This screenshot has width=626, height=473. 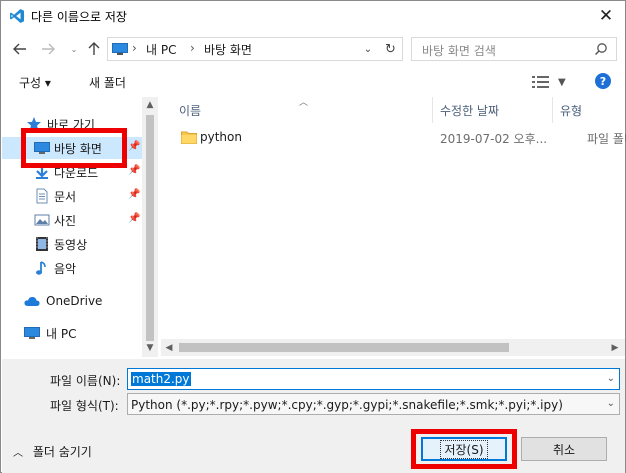 I want to click on sidebar-item-label: 동영상, so click(x=71, y=244).